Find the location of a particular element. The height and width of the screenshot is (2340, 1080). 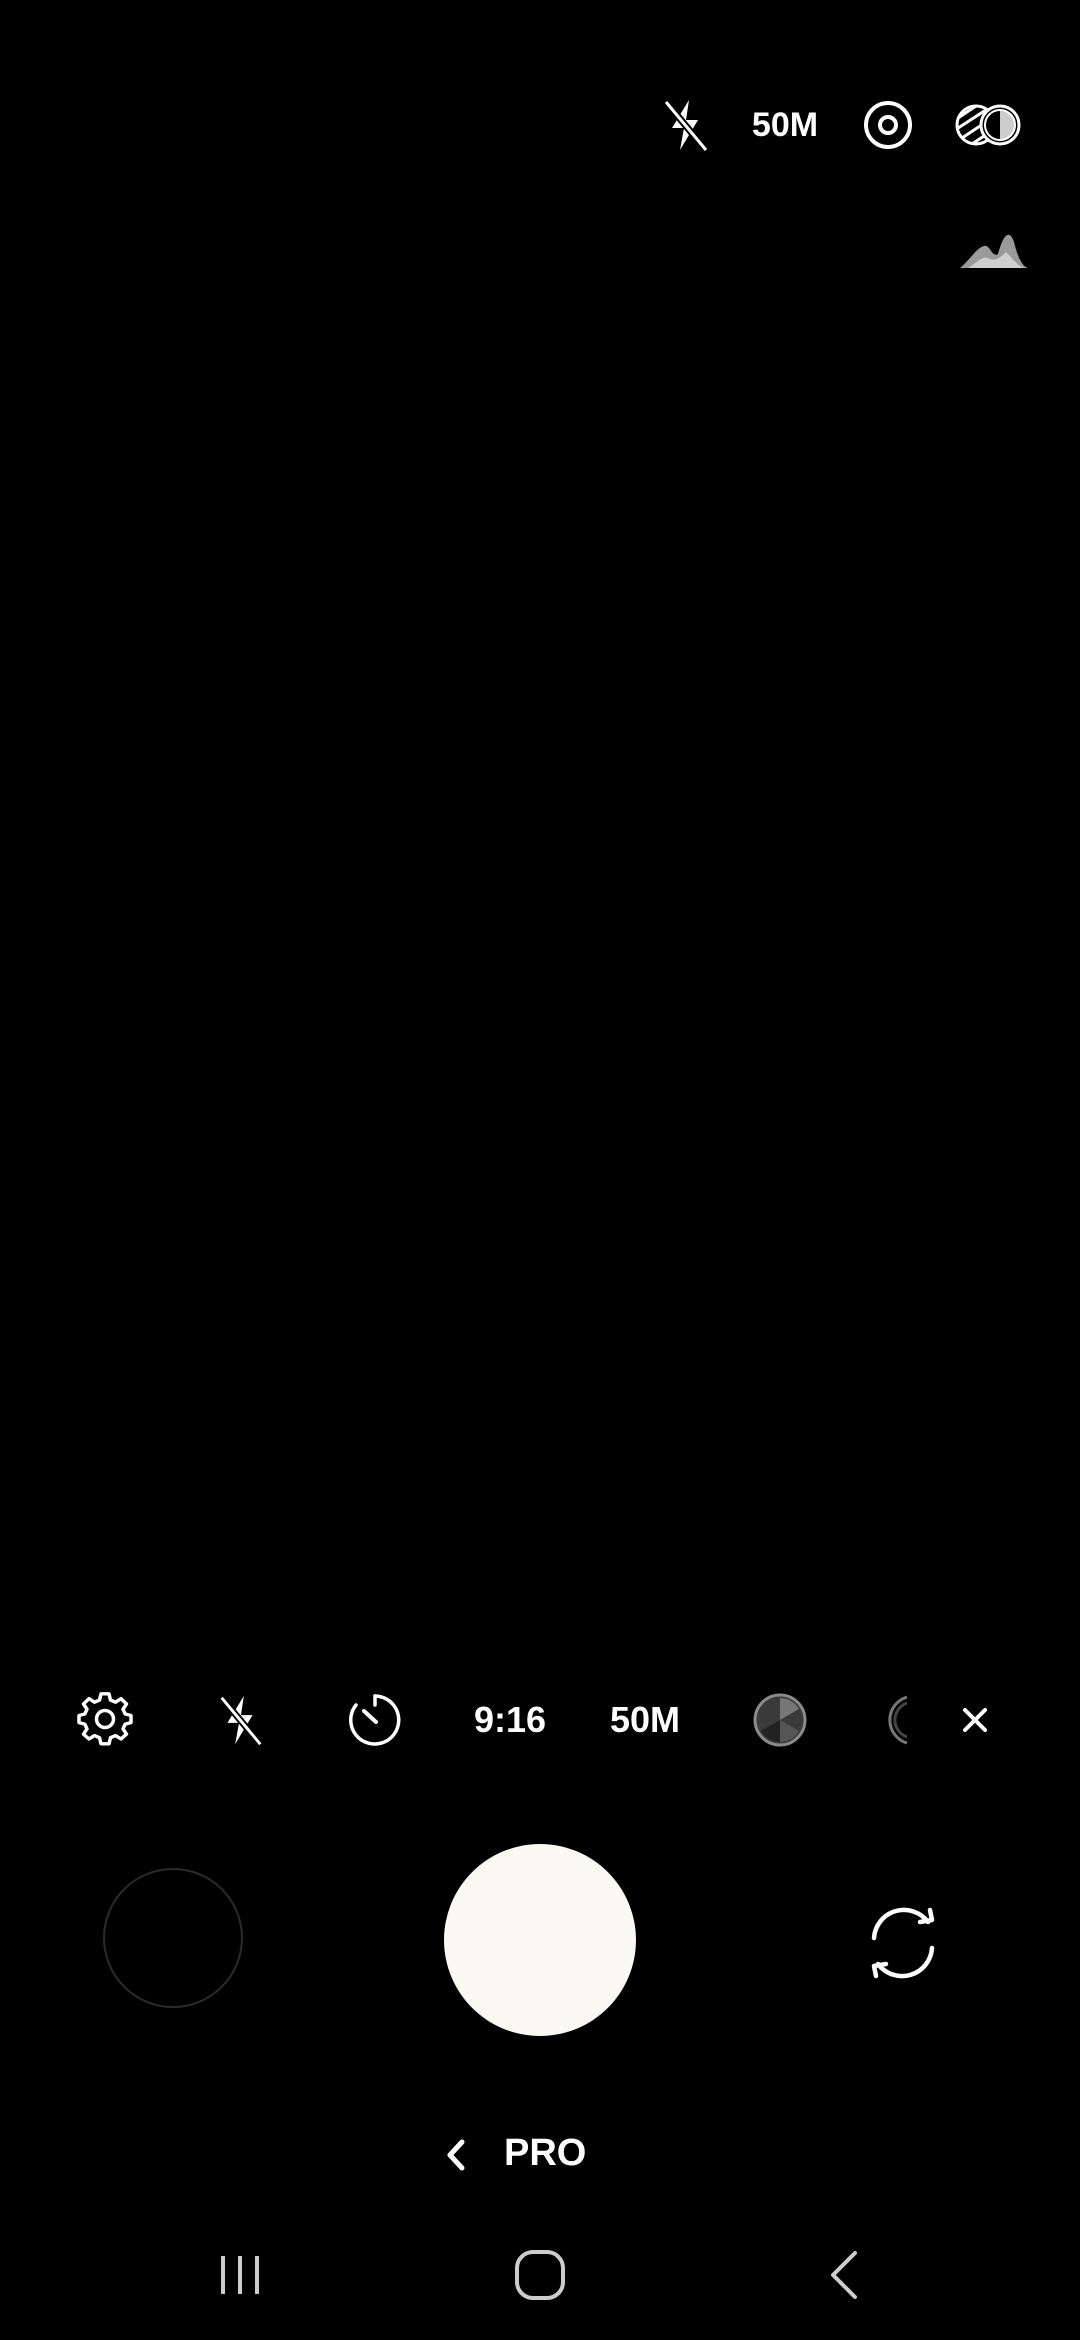

gallery-thumbnail is located at coordinates (173, 1938).